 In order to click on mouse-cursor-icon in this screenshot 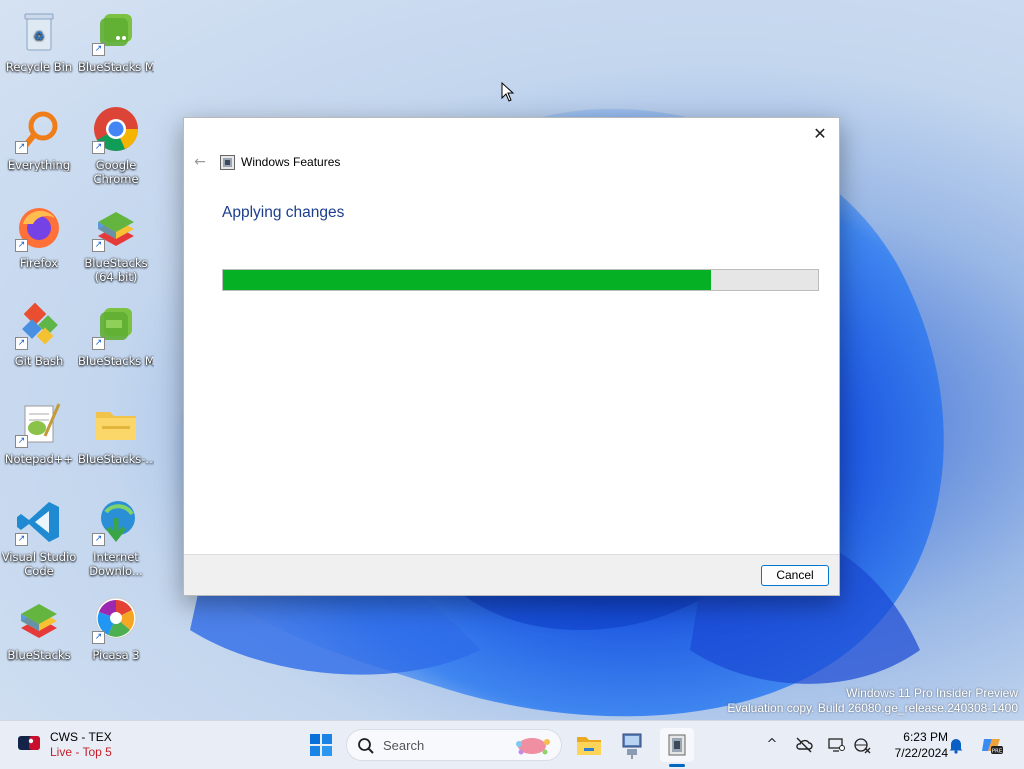, I will do `click(508, 93)`.